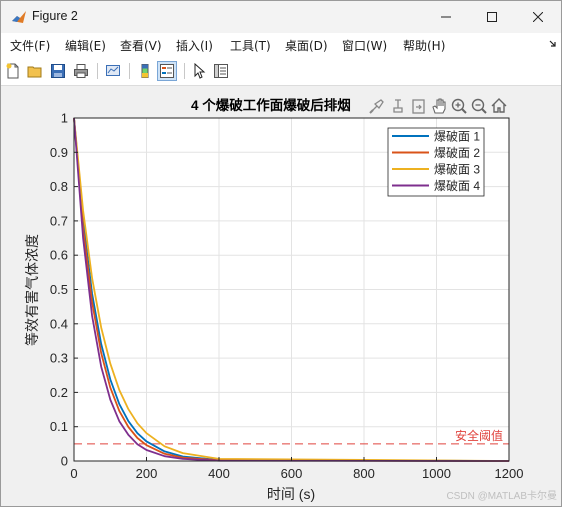 Image resolution: width=562 pixels, height=511 pixels. What do you see at coordinates (59, 392) in the screenshot?
I see `y-tick-label: 0.2` at bounding box center [59, 392].